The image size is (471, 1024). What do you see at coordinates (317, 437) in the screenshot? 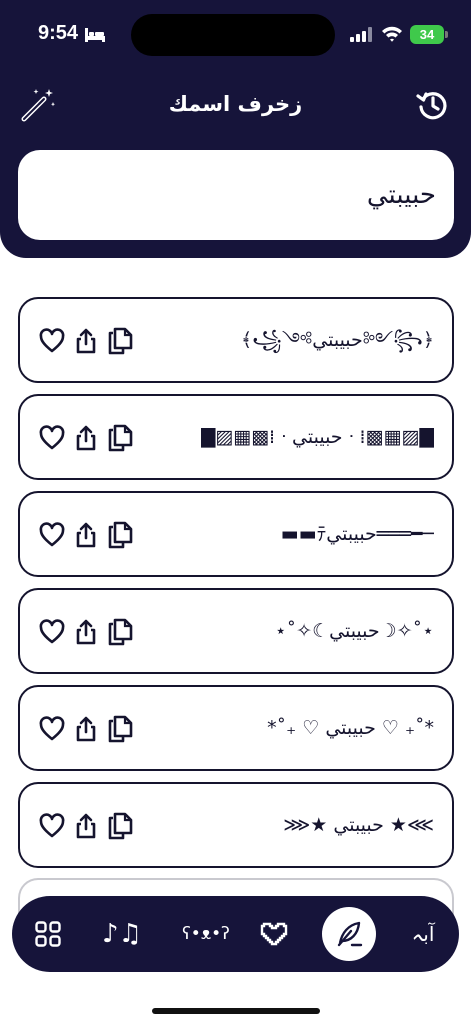
I see `styled-name: ▇▨▦▩⁞ ᐧ حبيبتي ᐧ ⁞▩▦▨▇` at bounding box center [317, 437].